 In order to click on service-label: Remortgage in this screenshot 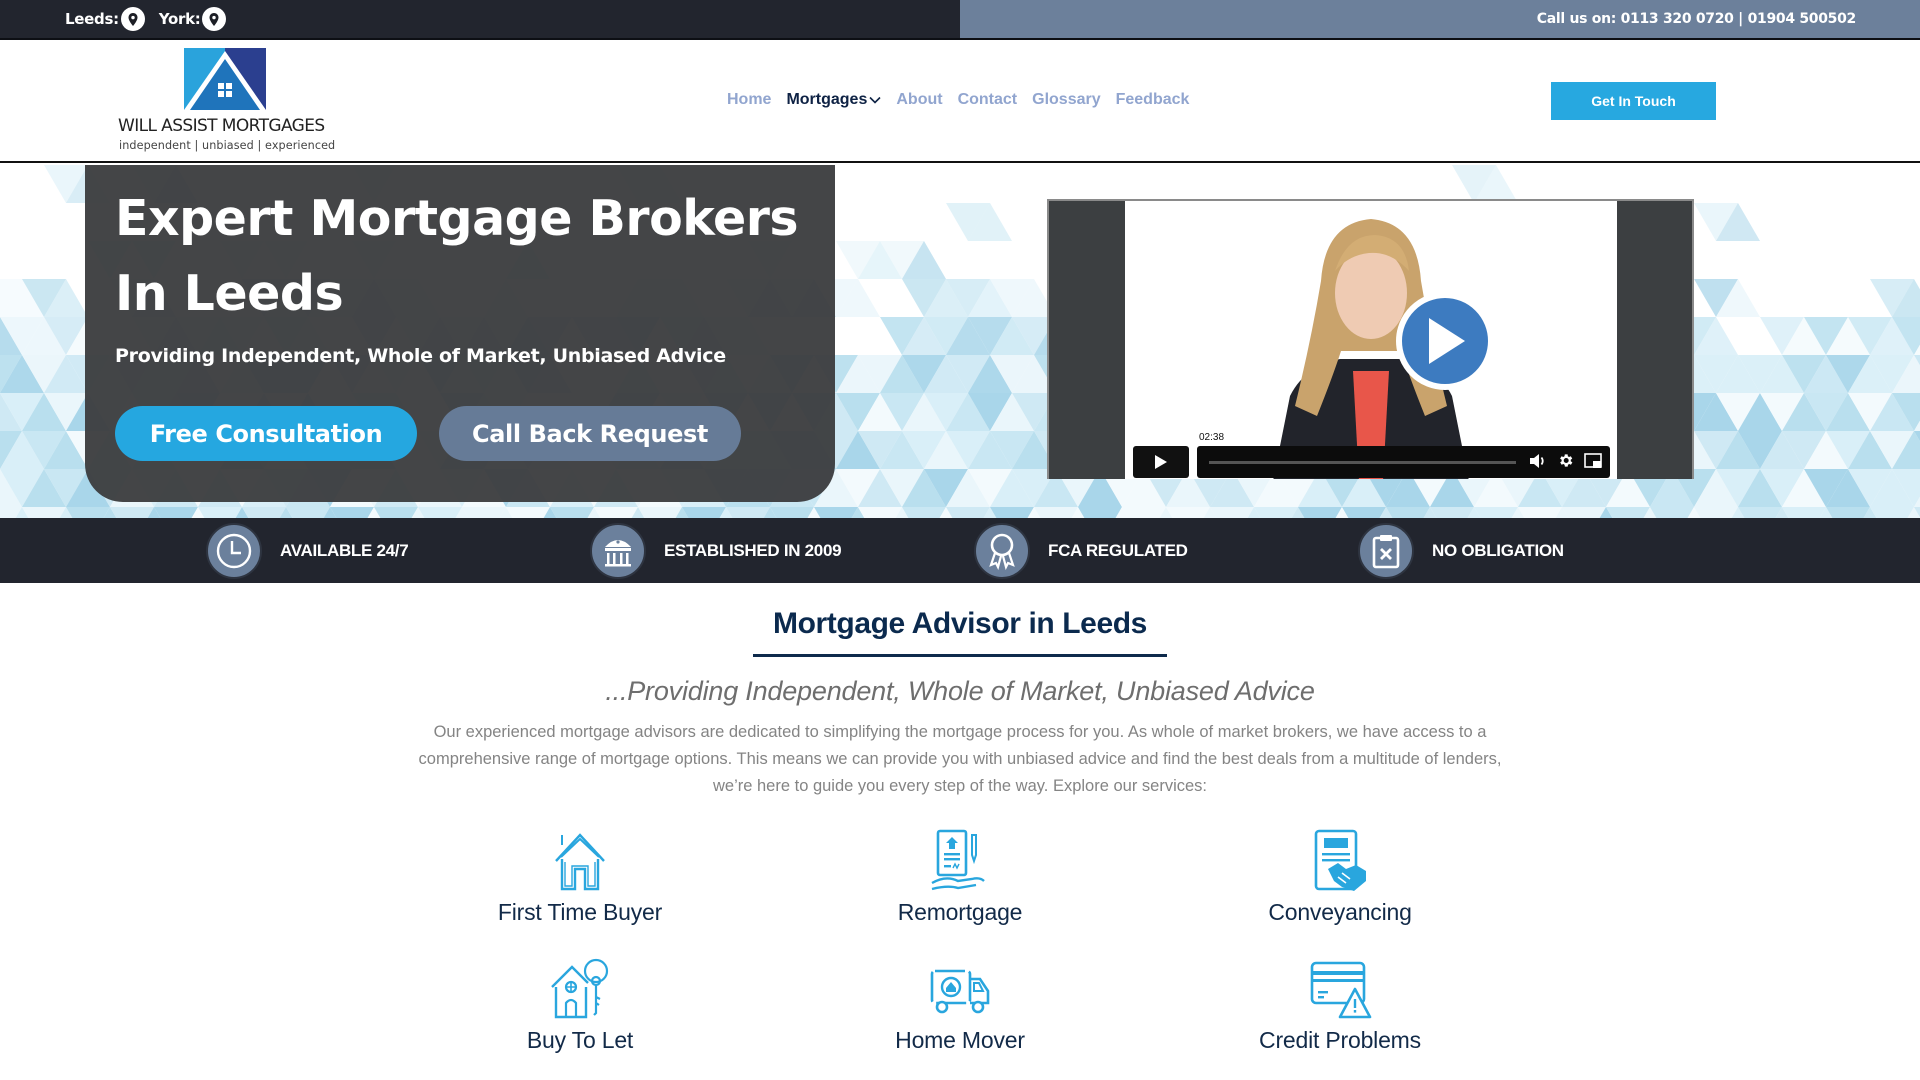, I will do `click(960, 912)`.